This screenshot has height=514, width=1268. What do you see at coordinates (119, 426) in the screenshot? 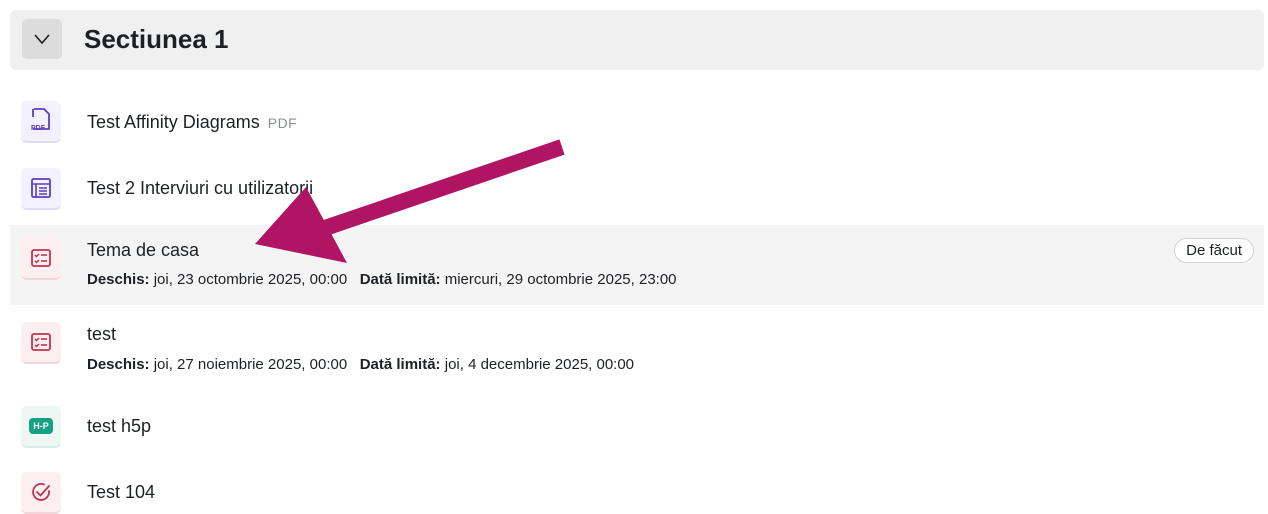
I see `activity-name: test h5p` at bounding box center [119, 426].